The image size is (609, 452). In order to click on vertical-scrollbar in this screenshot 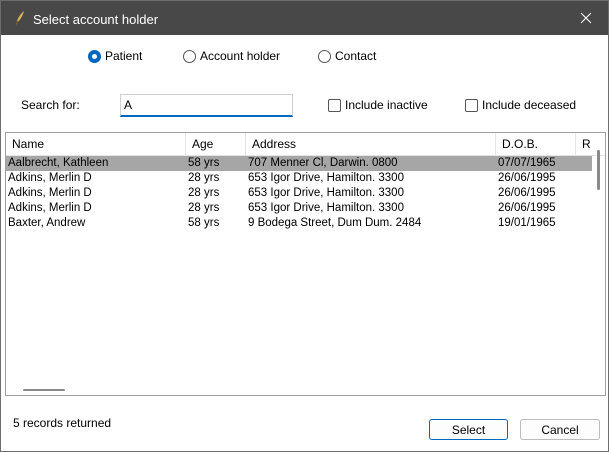, I will do `click(598, 170)`.